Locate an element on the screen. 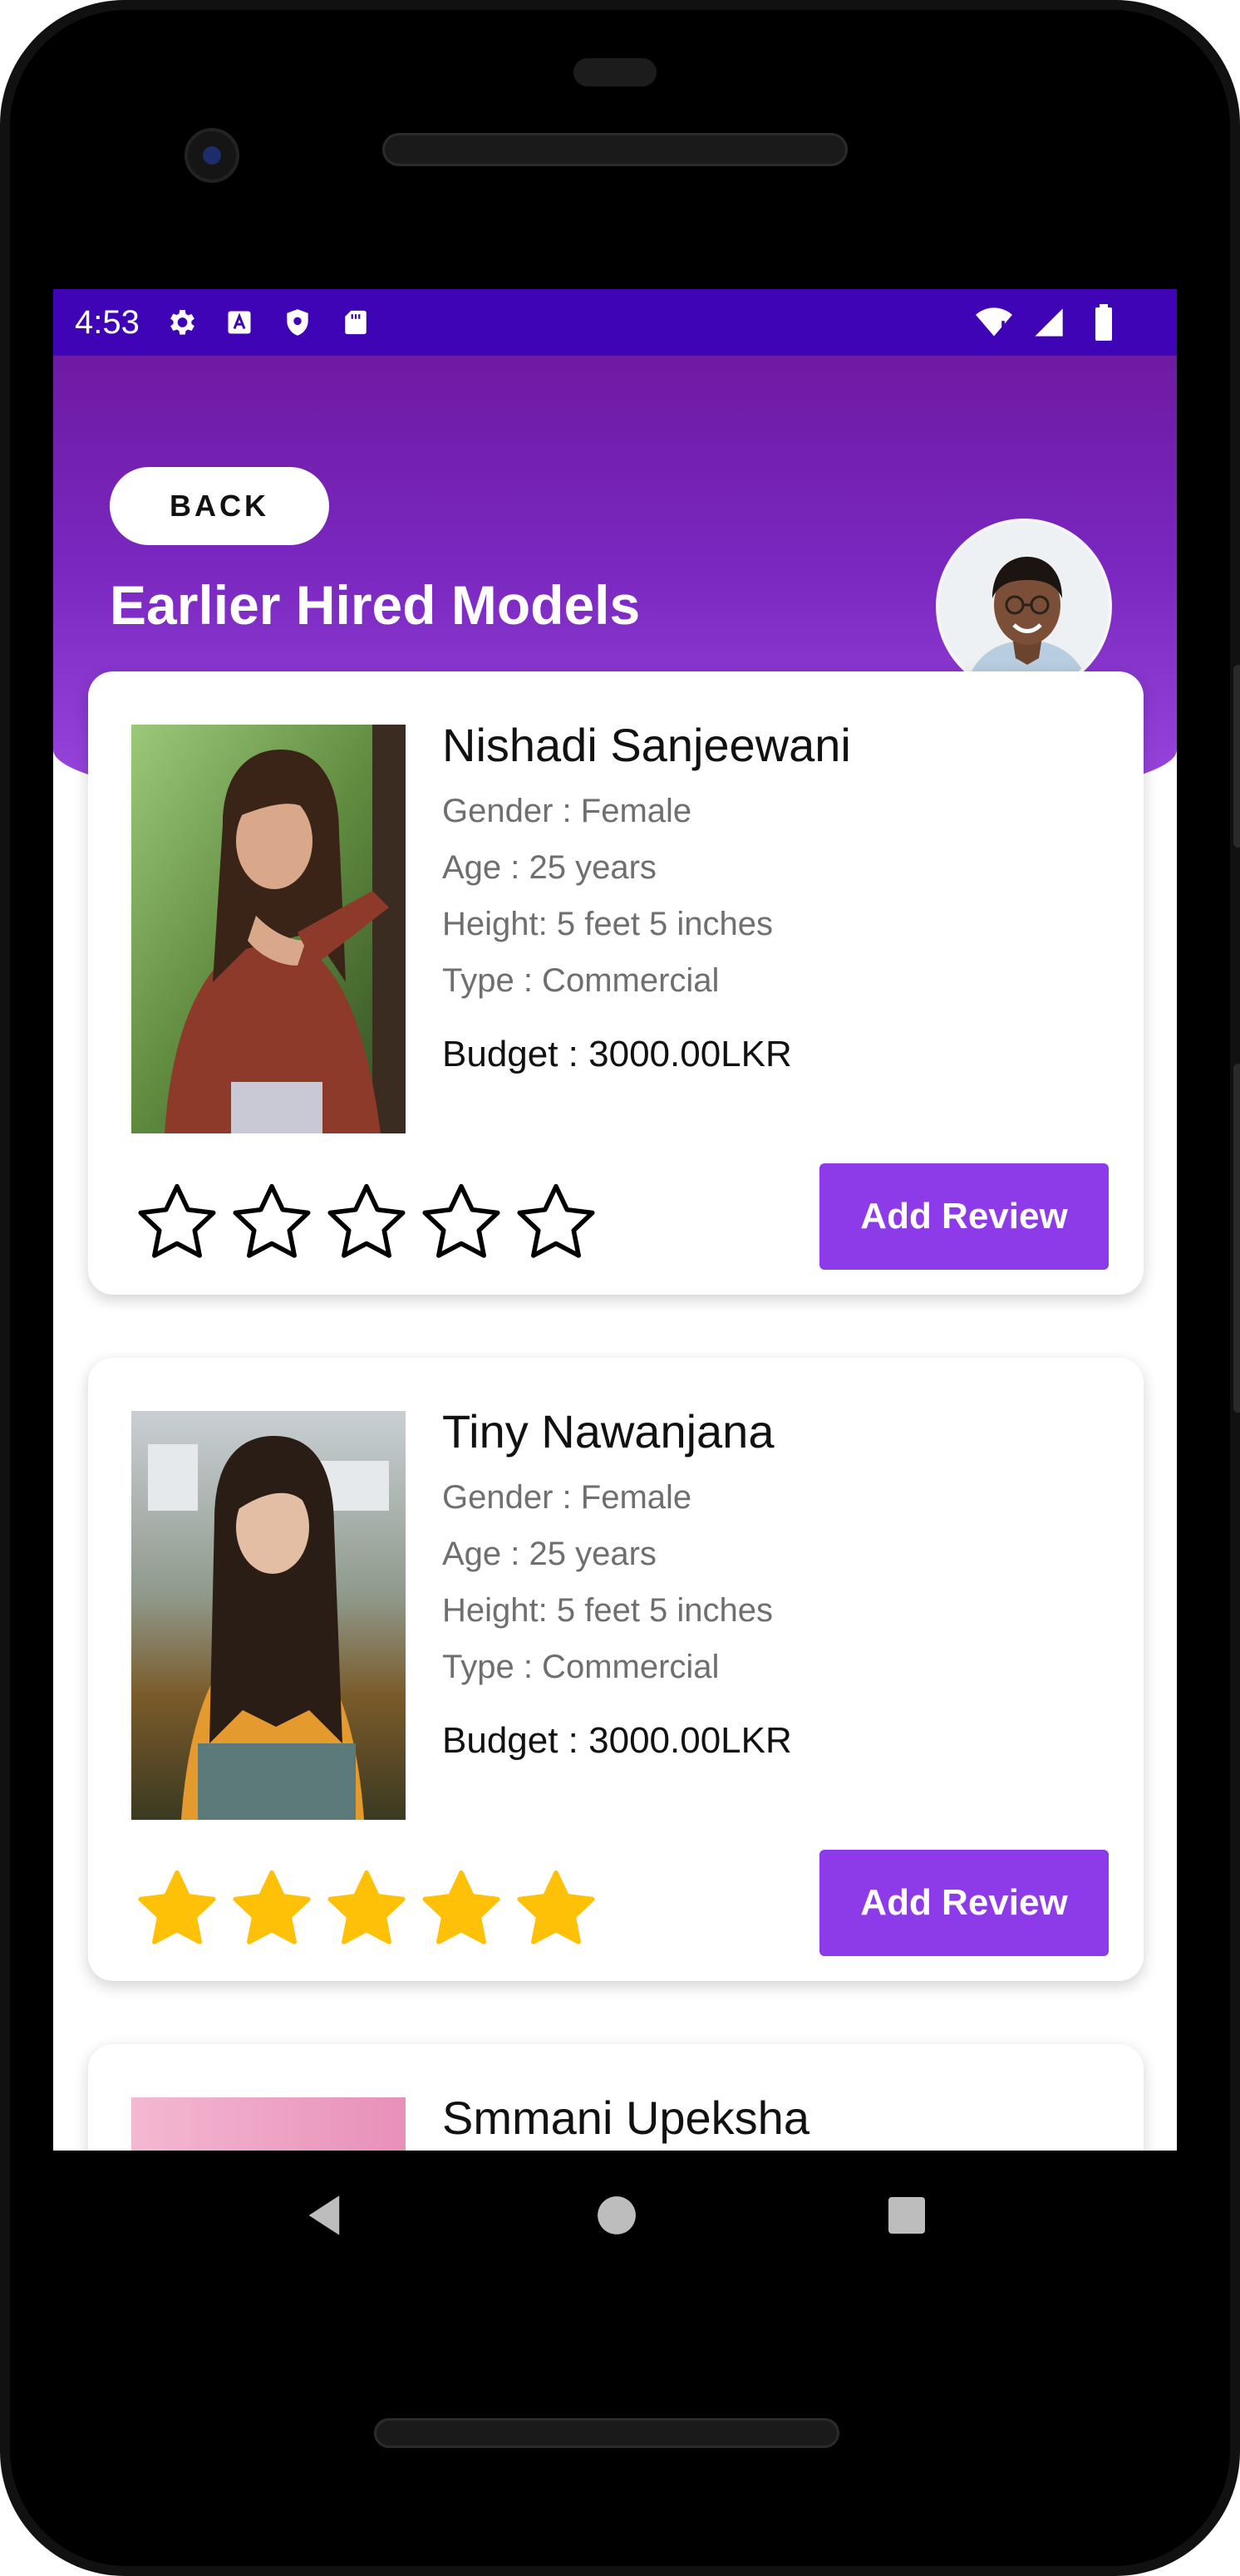  a-box-icon is located at coordinates (239, 322).